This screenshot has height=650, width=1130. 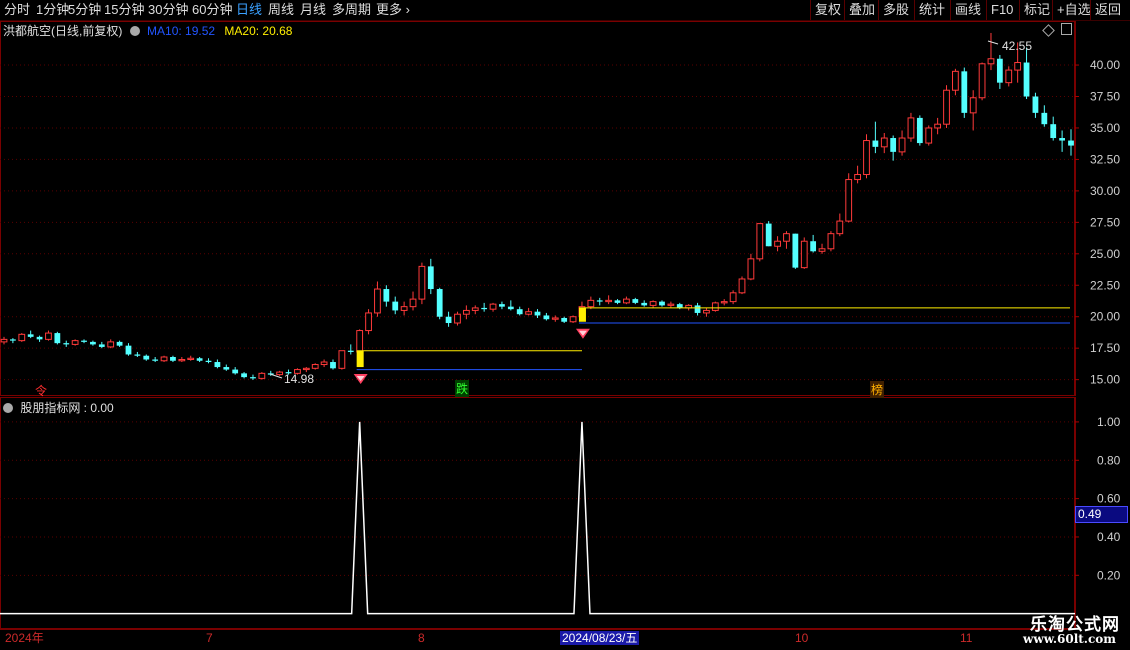 What do you see at coordinates (1109, 499) in the screenshot?
I see `indicator-tick-label: 0.60` at bounding box center [1109, 499].